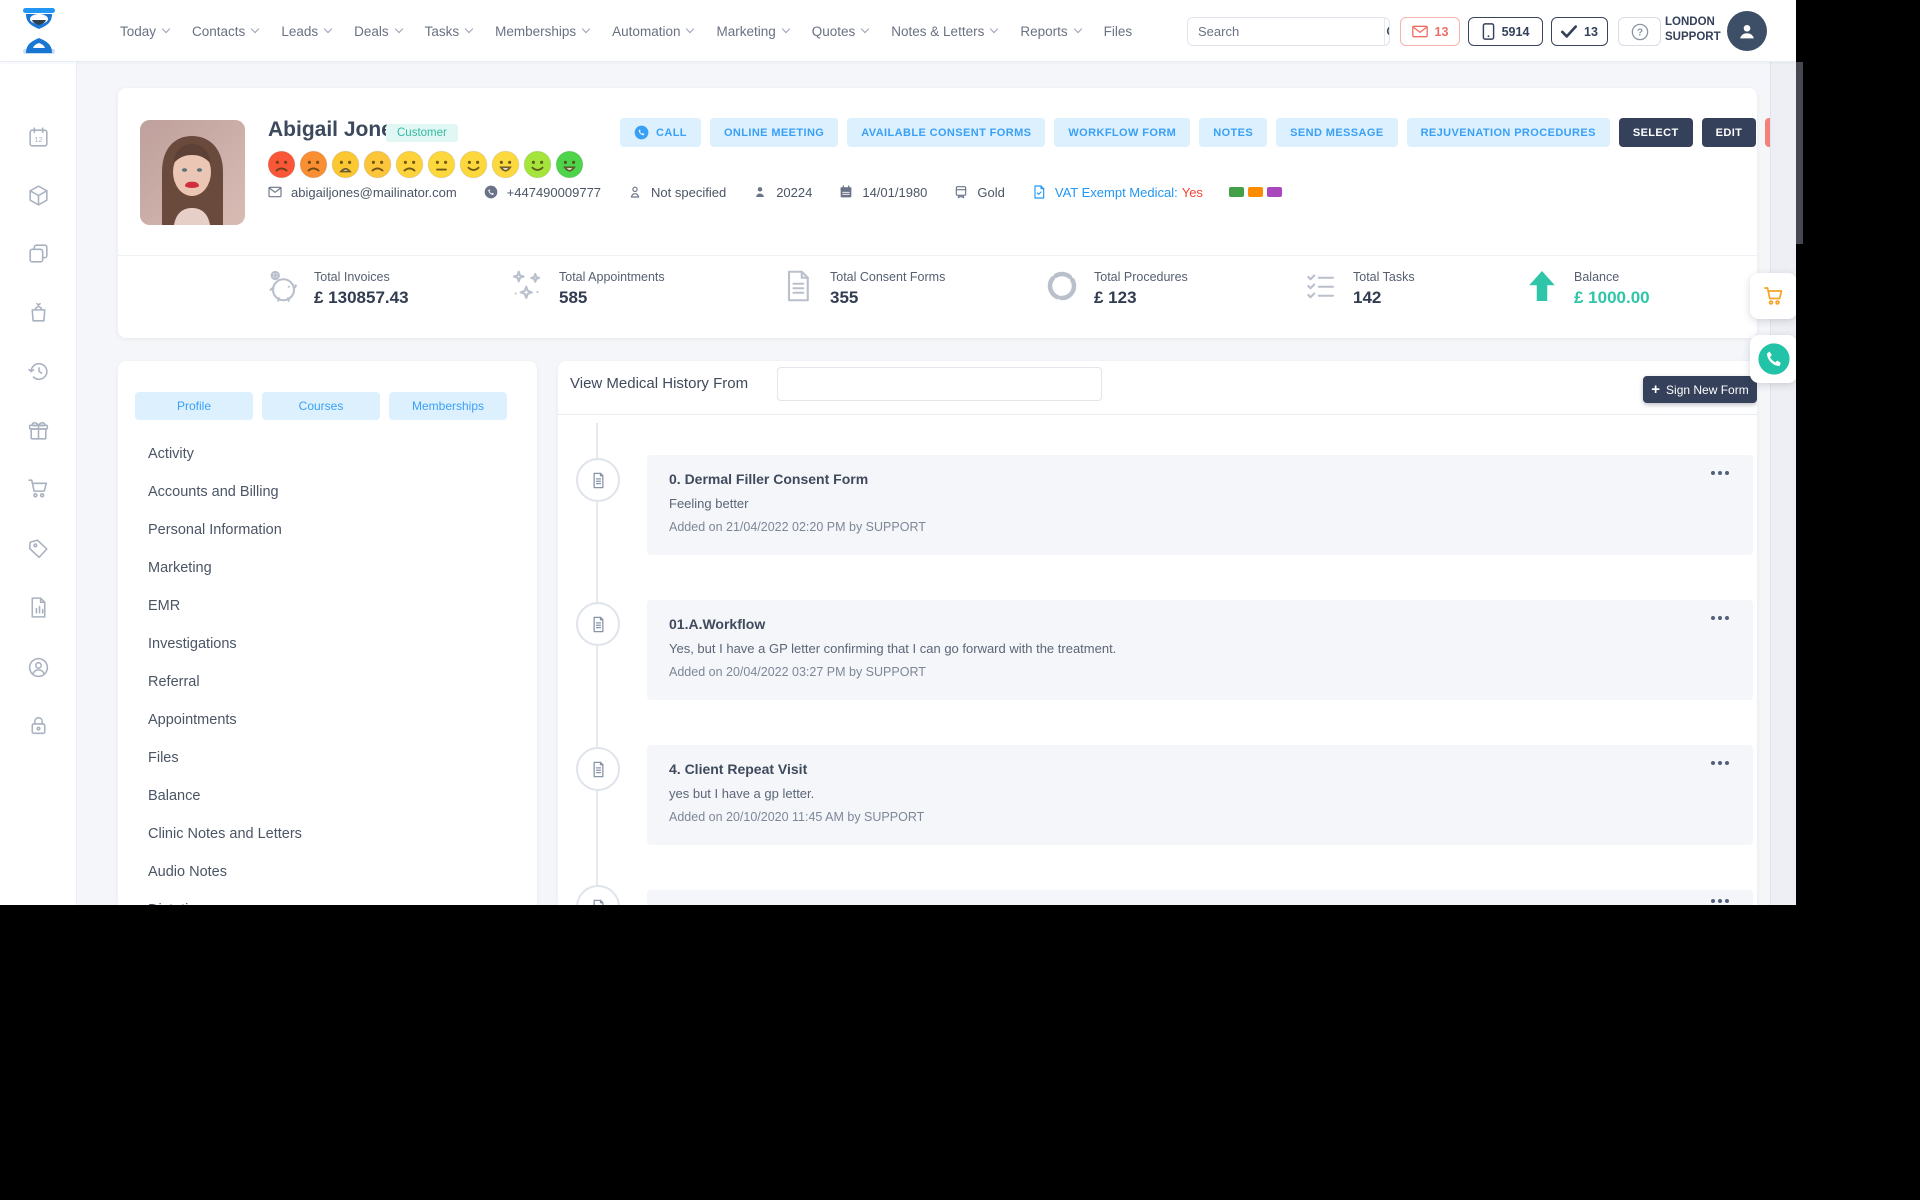 The image size is (1920, 1200). What do you see at coordinates (1118, 31) in the screenshot?
I see `nav-files: Files` at bounding box center [1118, 31].